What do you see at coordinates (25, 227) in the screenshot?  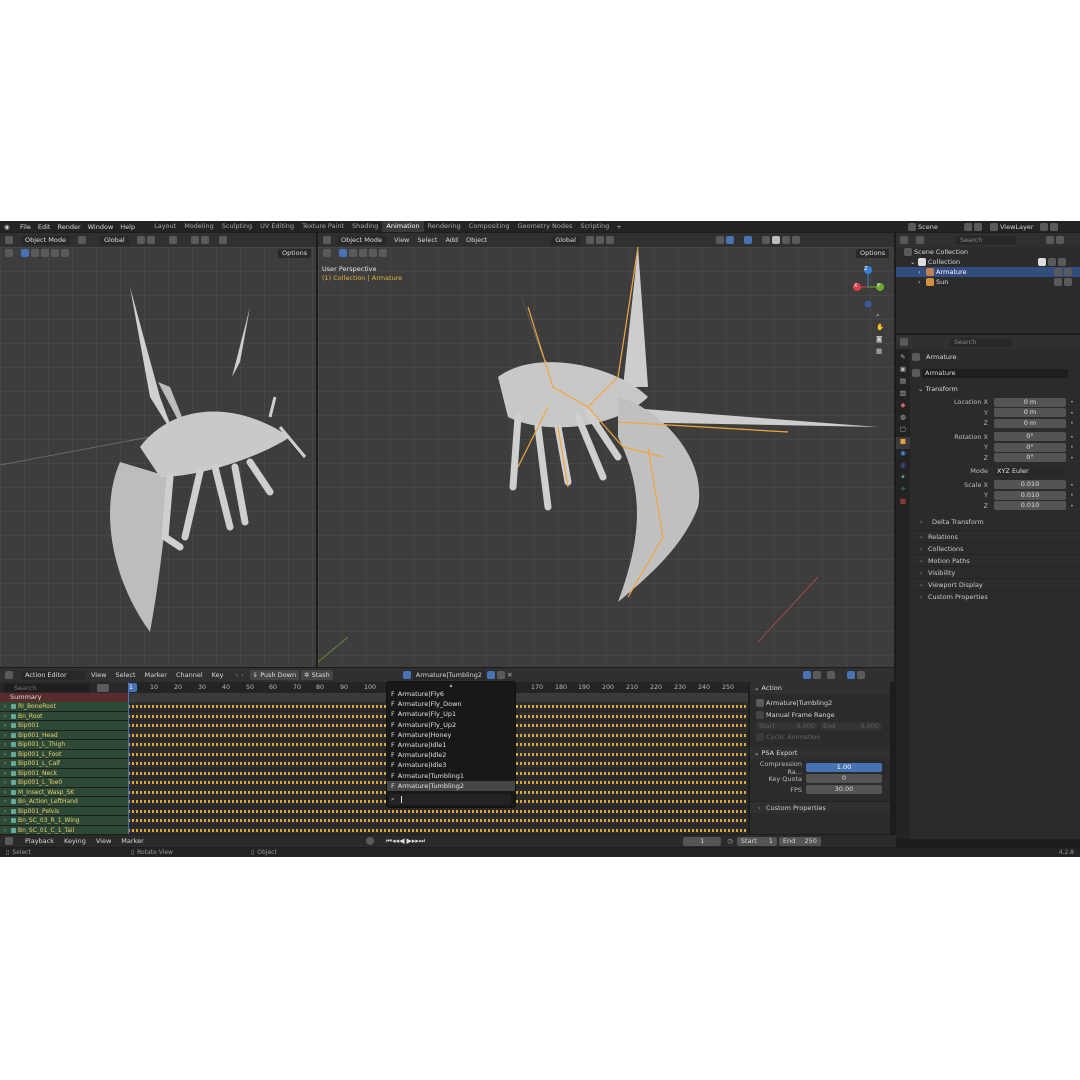 I see `menu-file: File` at bounding box center [25, 227].